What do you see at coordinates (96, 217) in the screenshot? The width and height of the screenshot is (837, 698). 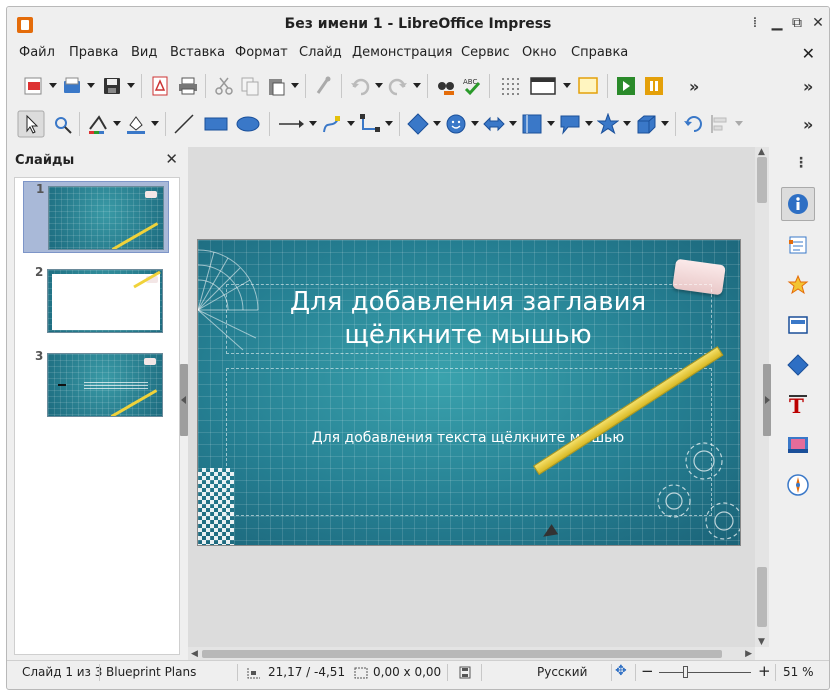 I see `slide-thumbnail-1: 1` at bounding box center [96, 217].